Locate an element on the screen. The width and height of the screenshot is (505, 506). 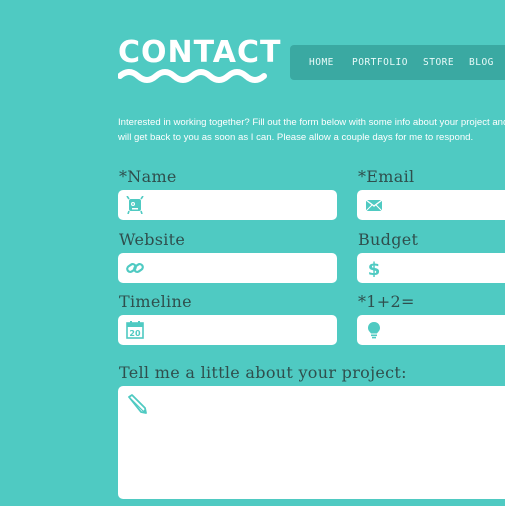
calendar-icon: 20 is located at coordinates (135, 330).